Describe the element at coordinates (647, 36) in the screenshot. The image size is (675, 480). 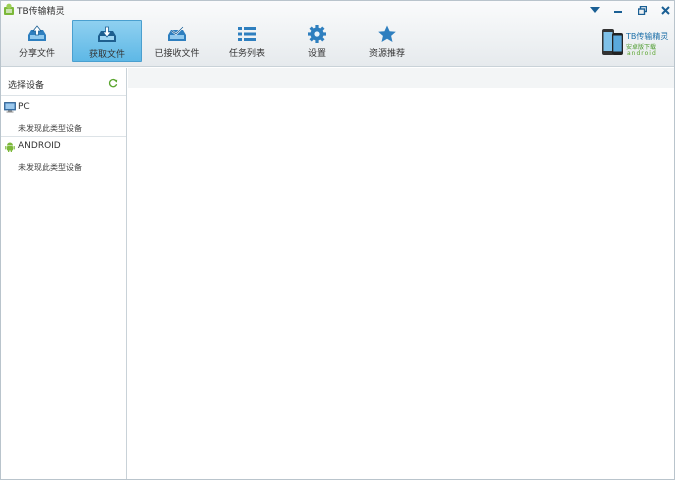
I see `brand-title: TB传输精灵` at that location.